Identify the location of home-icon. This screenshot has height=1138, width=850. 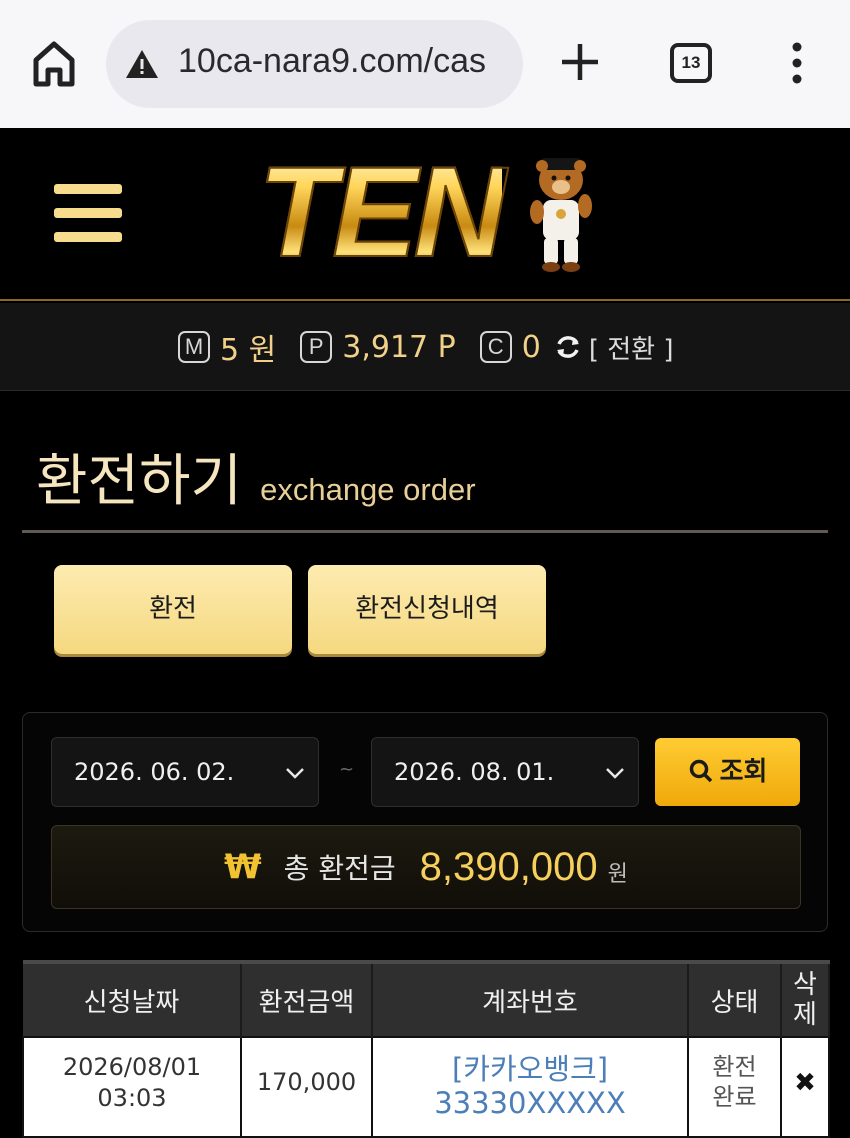
(54, 63).